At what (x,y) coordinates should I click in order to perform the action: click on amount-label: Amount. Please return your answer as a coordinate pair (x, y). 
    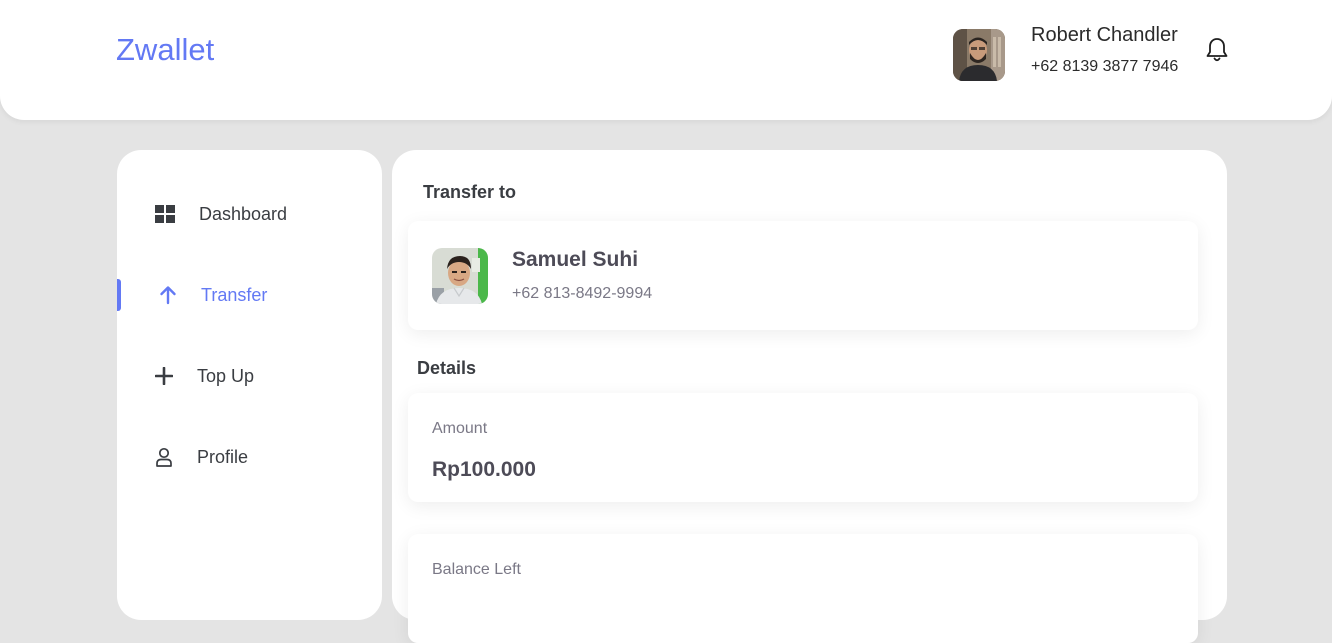
    Looking at the image, I should click on (460, 428).